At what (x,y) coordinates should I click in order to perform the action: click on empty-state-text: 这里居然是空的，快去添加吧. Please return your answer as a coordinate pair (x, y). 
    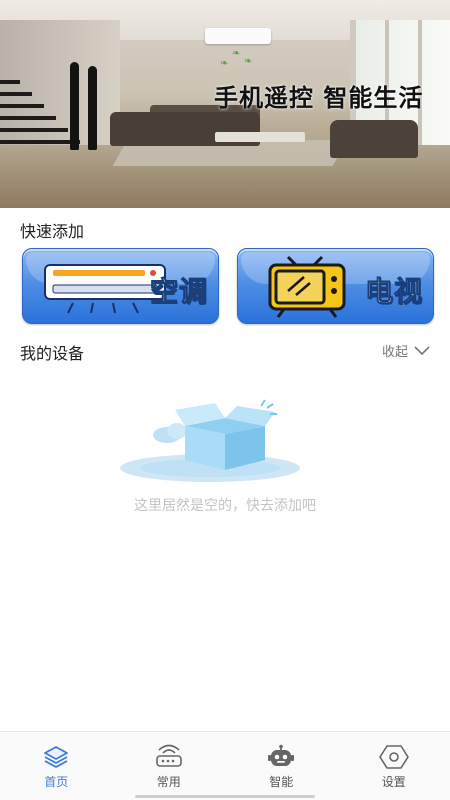
    Looking at the image, I should click on (225, 506).